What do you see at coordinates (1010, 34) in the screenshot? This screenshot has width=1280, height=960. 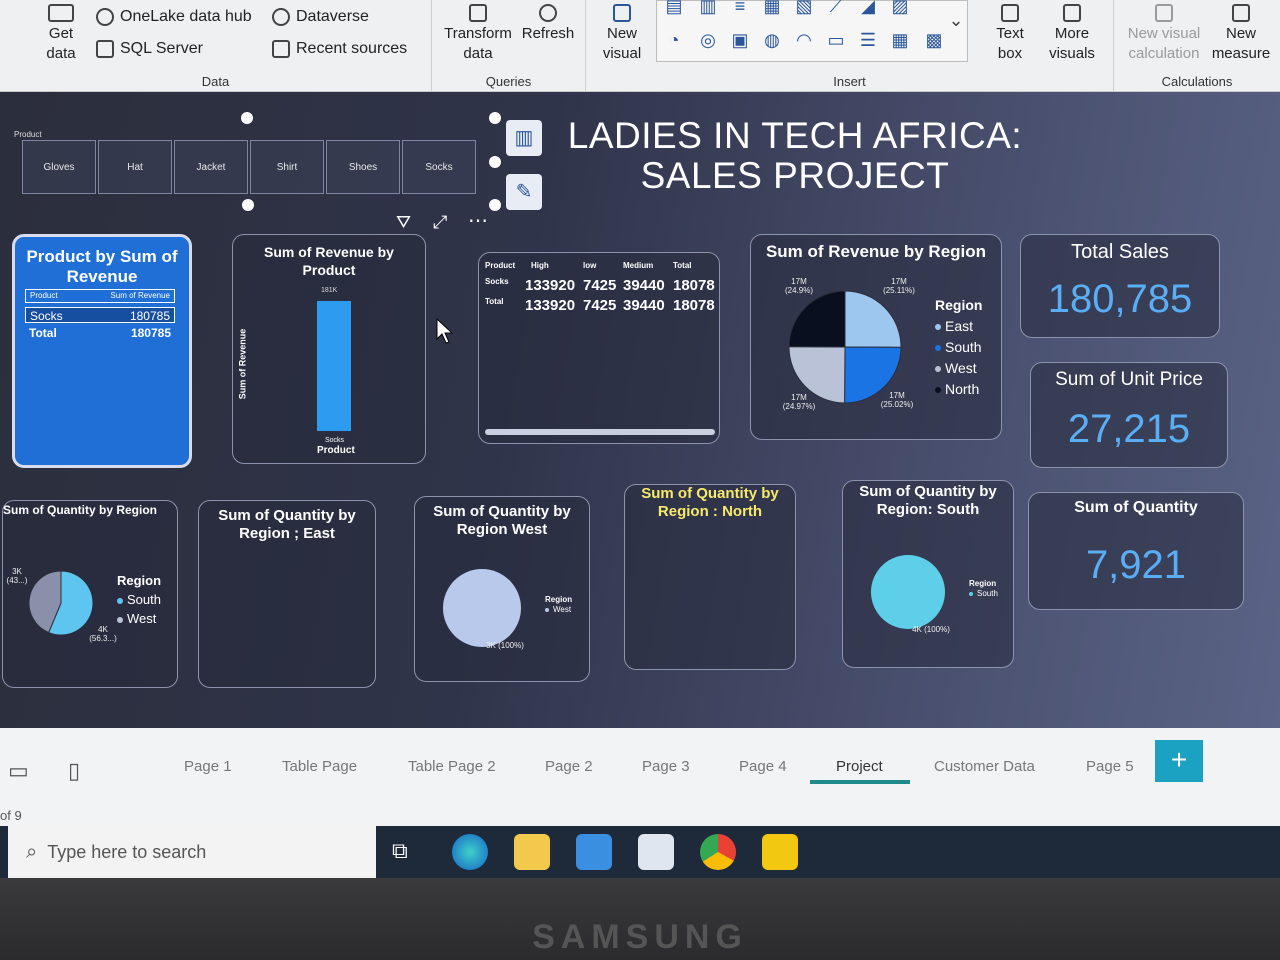 I see `text-box-button: Text box` at bounding box center [1010, 34].